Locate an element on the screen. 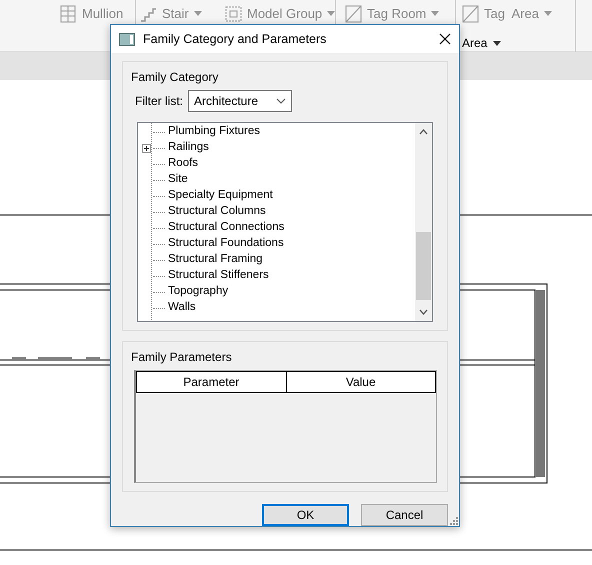  column-header: Value is located at coordinates (360, 382).